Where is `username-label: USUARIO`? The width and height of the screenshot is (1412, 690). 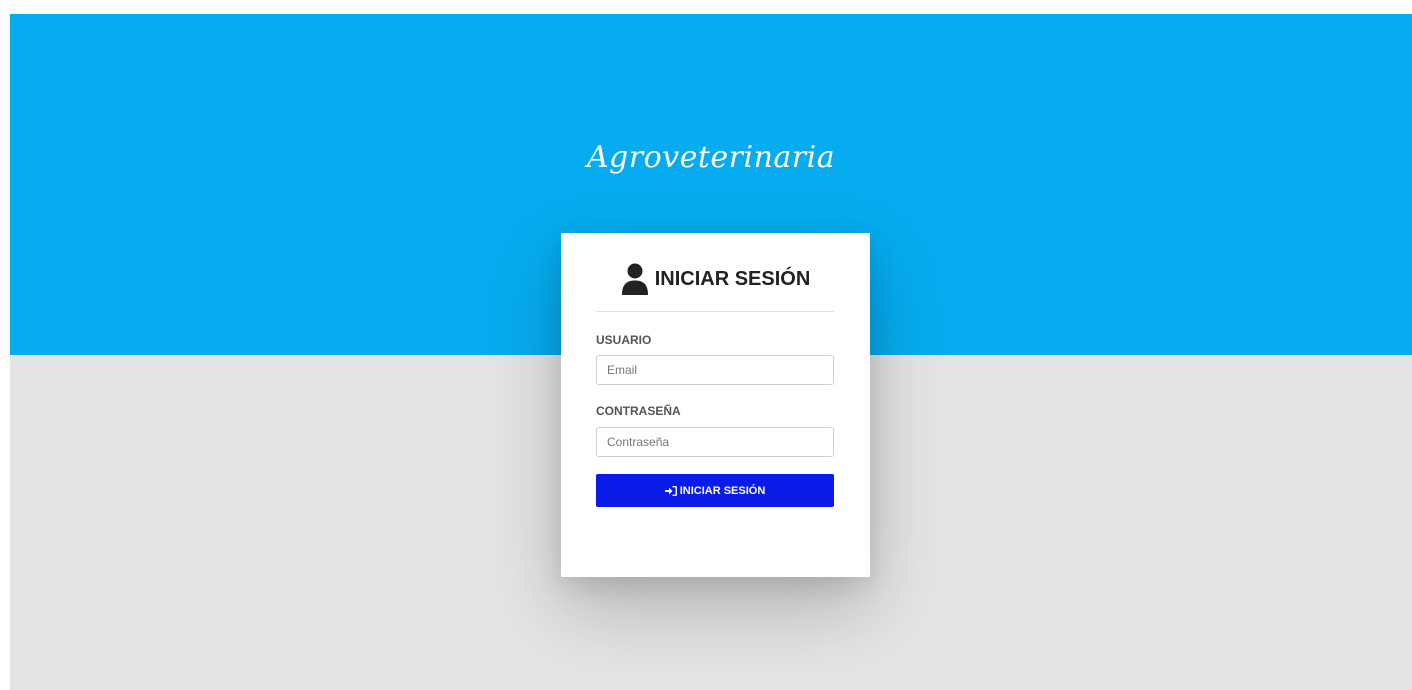 username-label: USUARIO is located at coordinates (624, 340).